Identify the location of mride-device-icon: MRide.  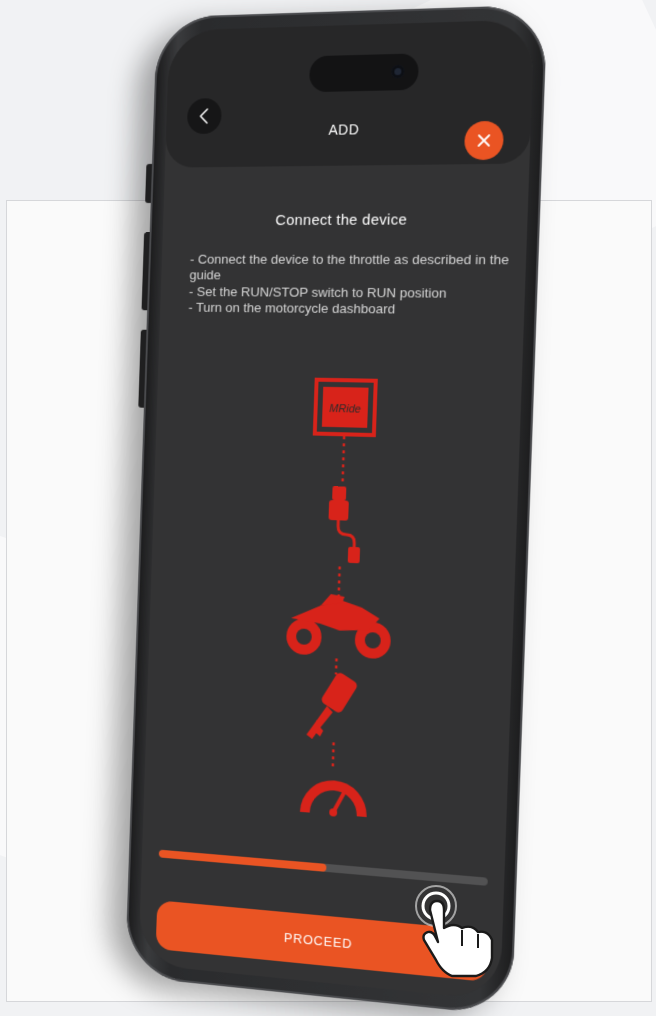
(345, 407).